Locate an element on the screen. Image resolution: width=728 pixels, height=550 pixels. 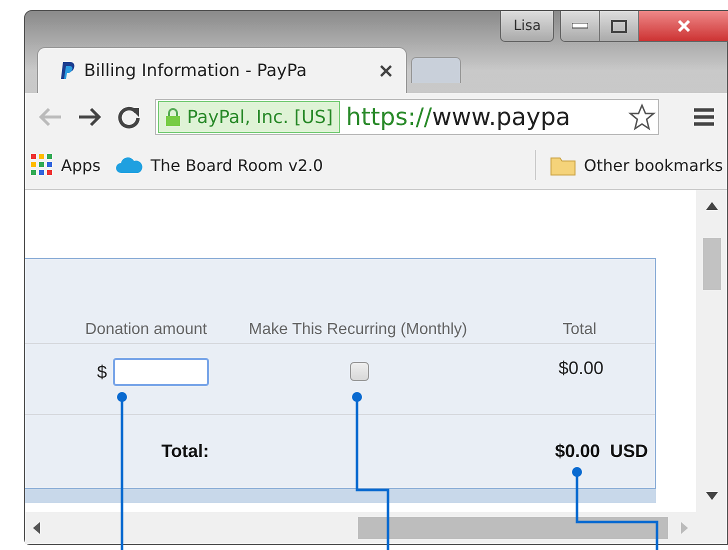
column-header: Donation amount is located at coordinates (146, 329).